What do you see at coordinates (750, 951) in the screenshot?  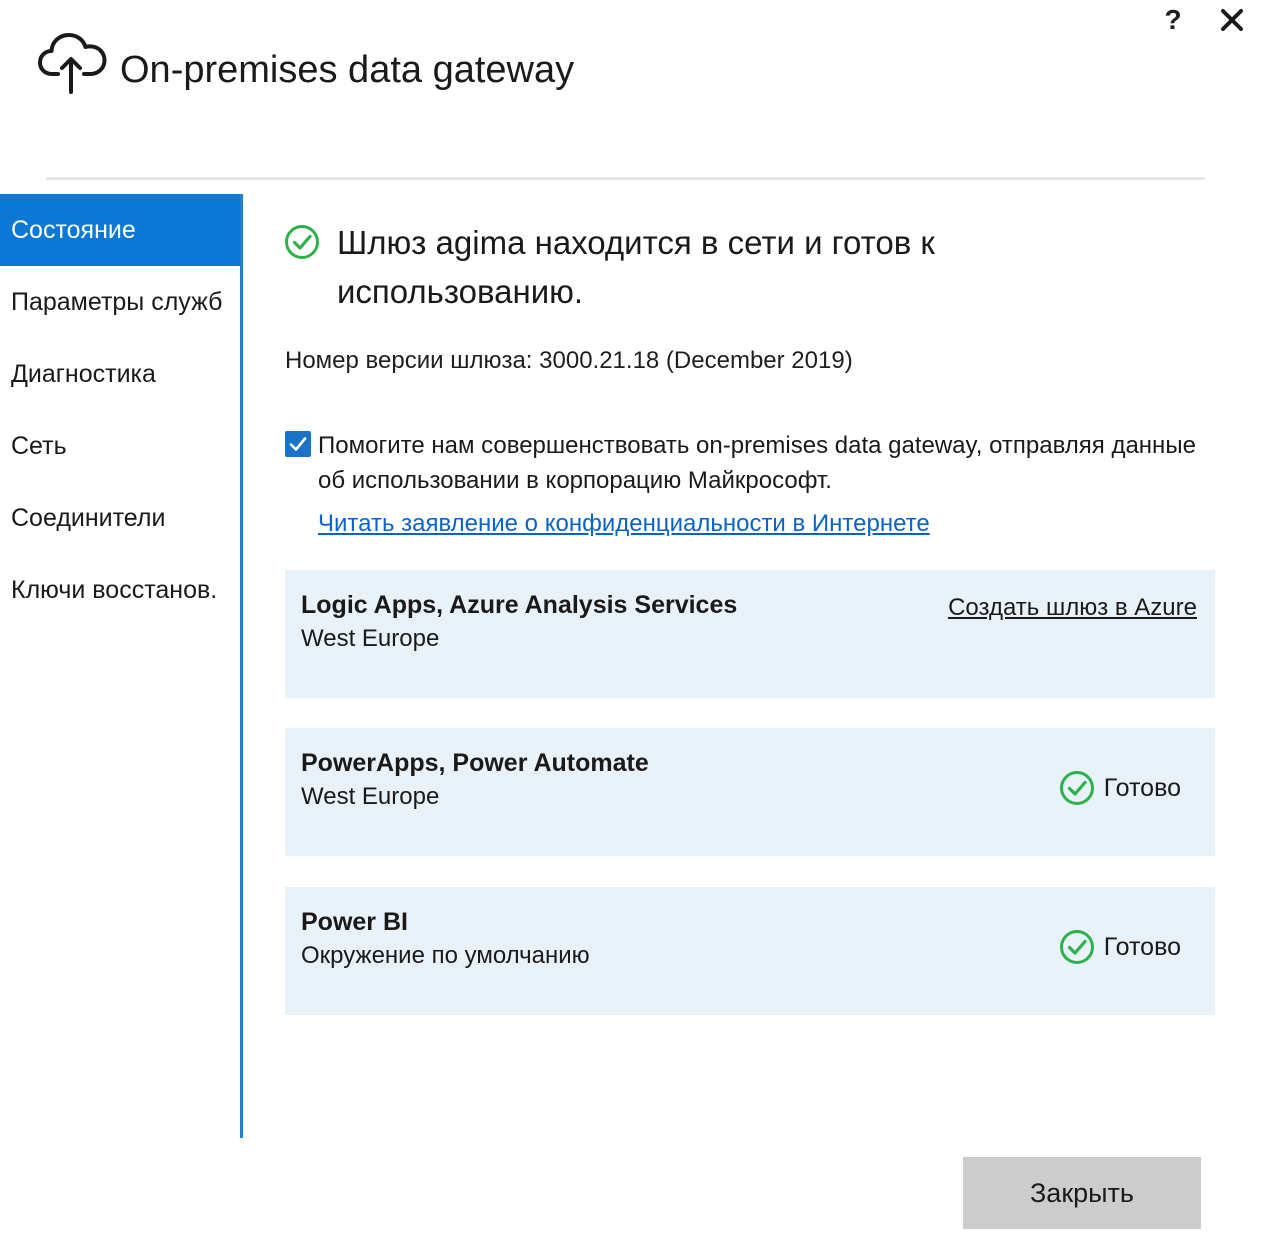 I see `service-card-power-bi: Power BI Окружение по умолчанию Готово` at bounding box center [750, 951].